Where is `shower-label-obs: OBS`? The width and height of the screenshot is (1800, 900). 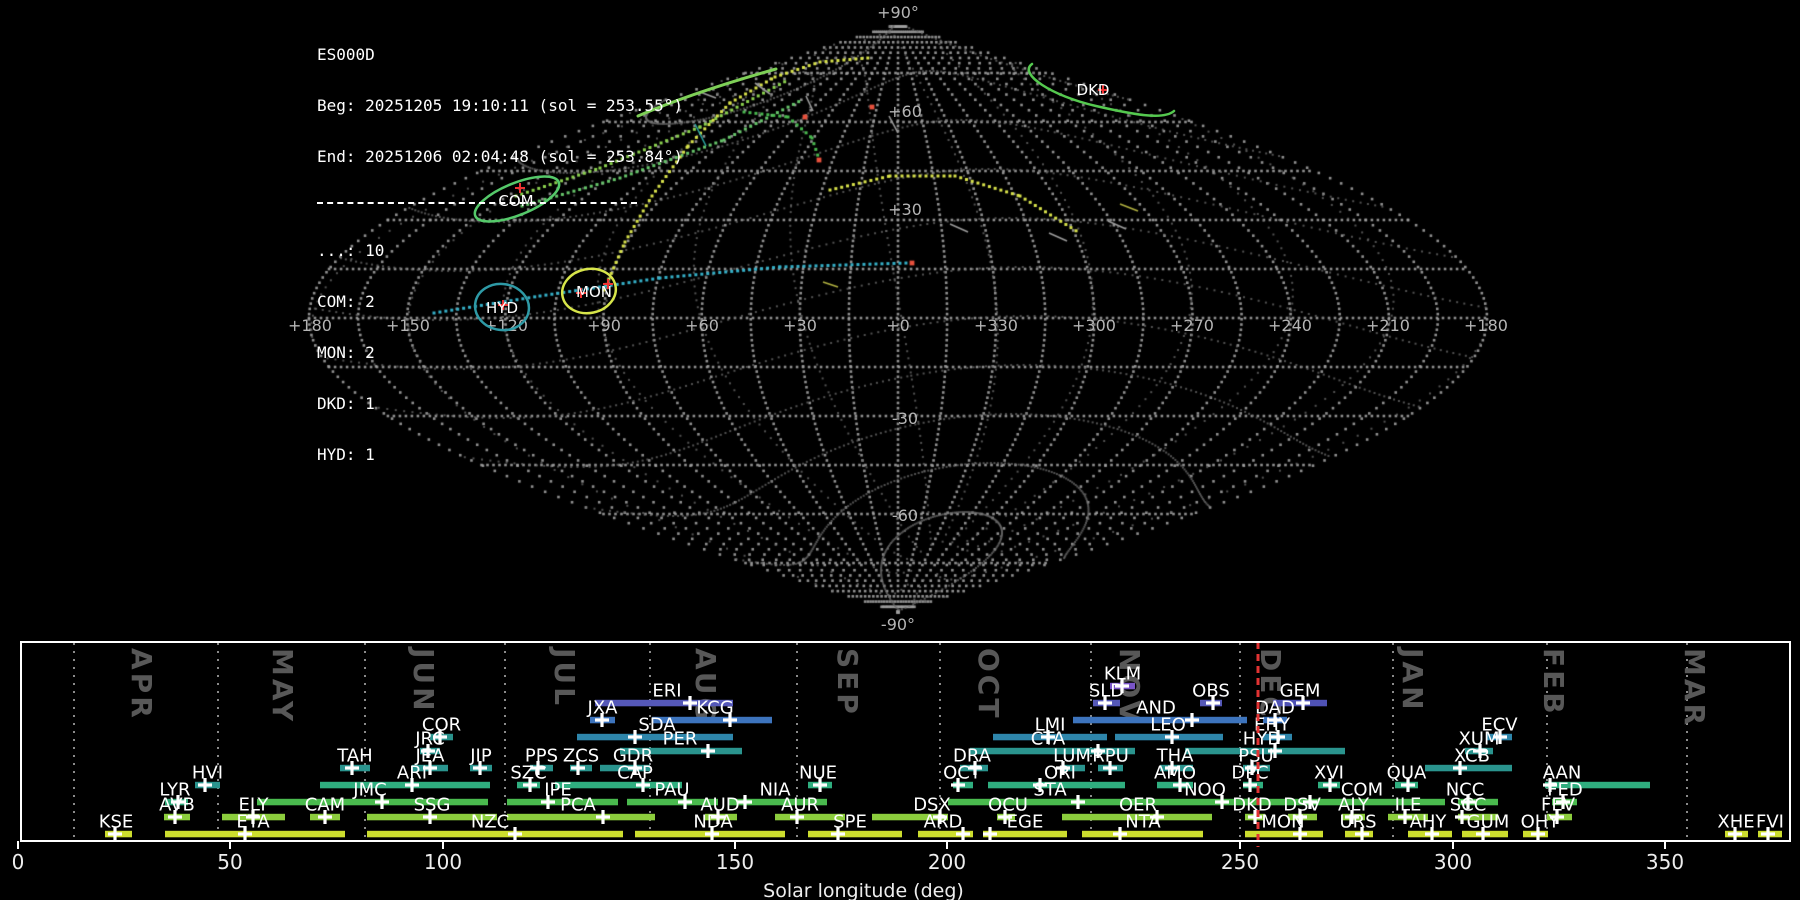
shower-label-obs: OBS is located at coordinates (1211, 691).